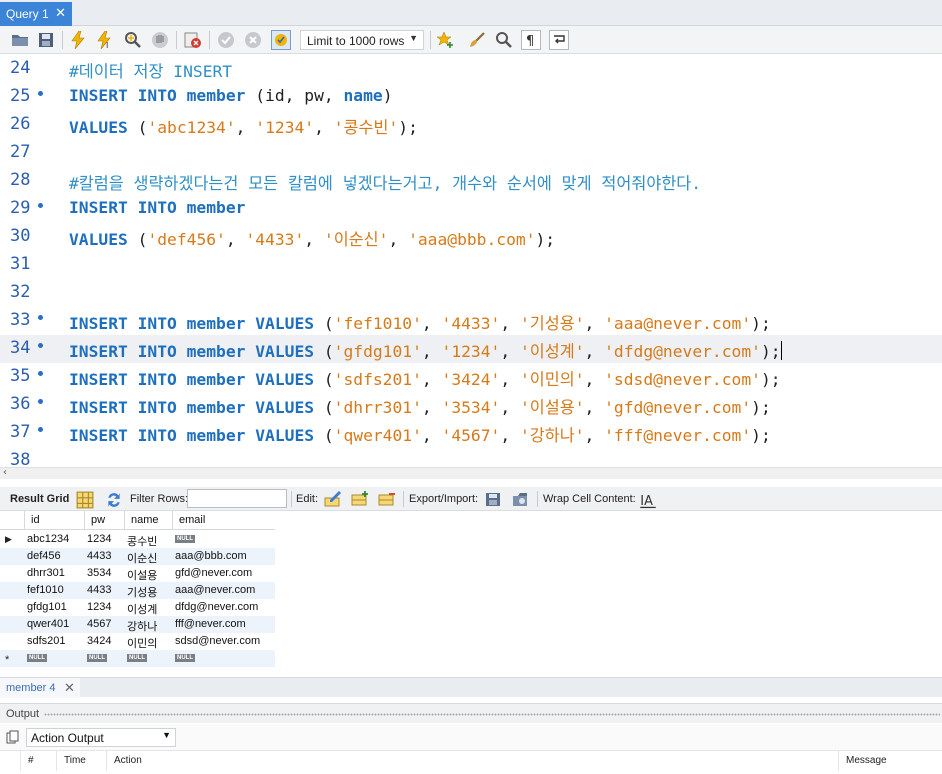 This screenshot has width=942, height=774. Describe the element at coordinates (213, 573) in the screenshot. I see `table-cell: gfd@never.com` at that location.